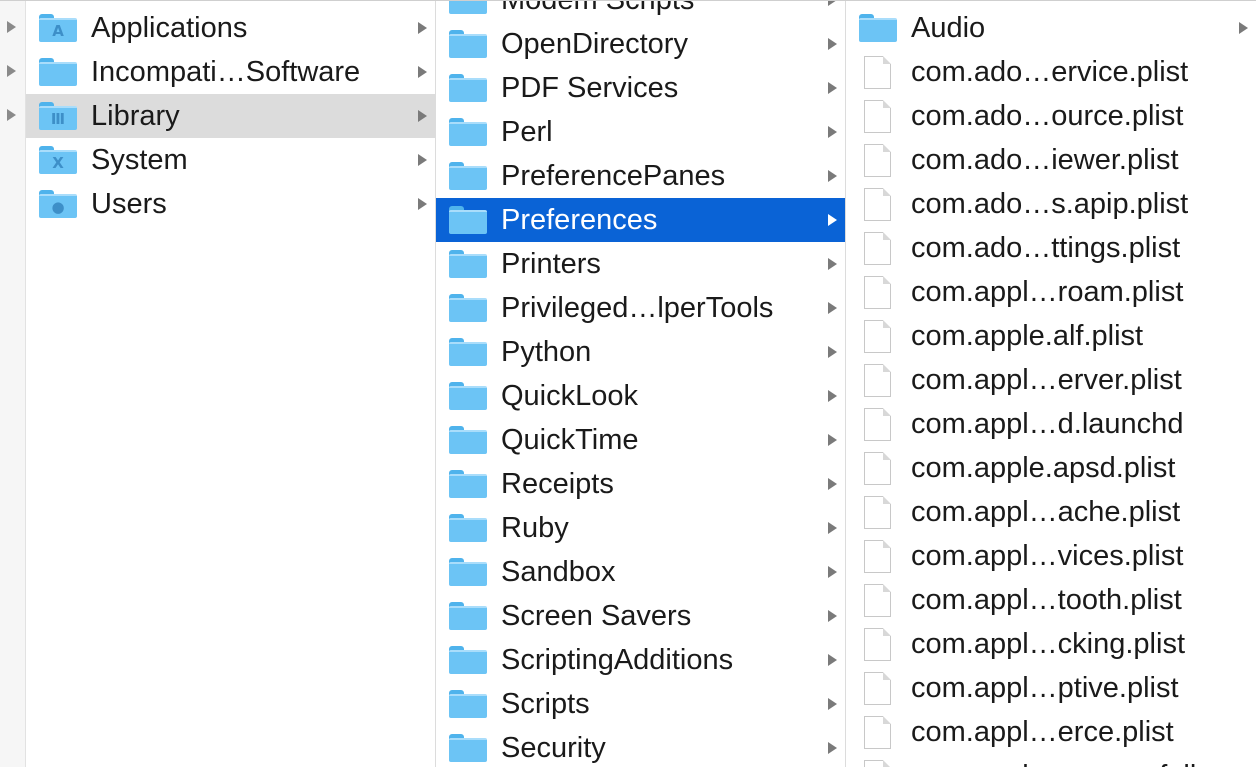 This screenshot has height=767, width=1256. Describe the element at coordinates (1083, 468) in the screenshot. I see `item-label: com.apple.apsd.plist` at that location.